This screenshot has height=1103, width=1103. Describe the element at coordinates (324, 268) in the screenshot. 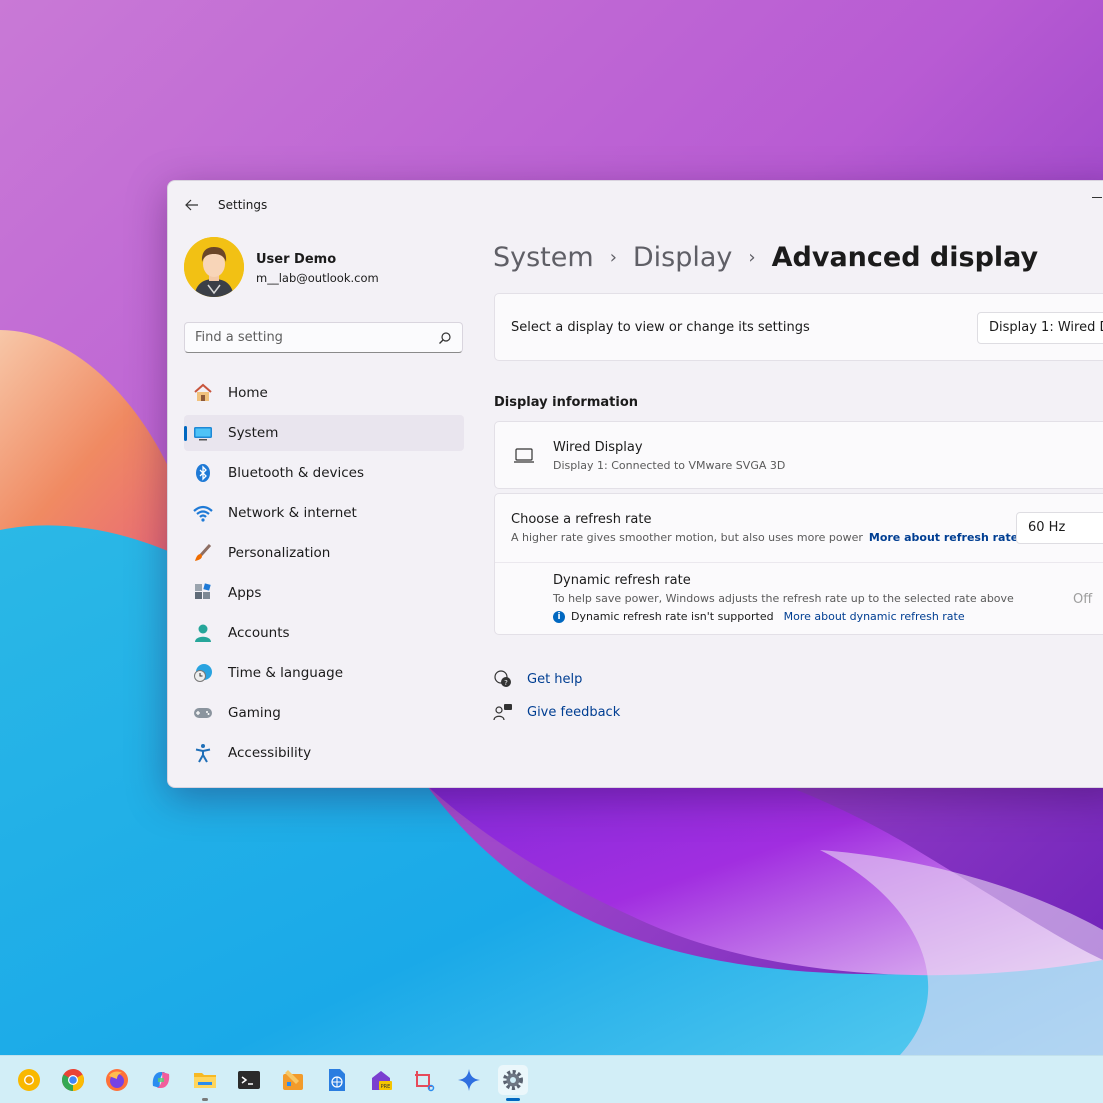

I see `user-profile: User Demo m__lab@outlook.com` at that location.